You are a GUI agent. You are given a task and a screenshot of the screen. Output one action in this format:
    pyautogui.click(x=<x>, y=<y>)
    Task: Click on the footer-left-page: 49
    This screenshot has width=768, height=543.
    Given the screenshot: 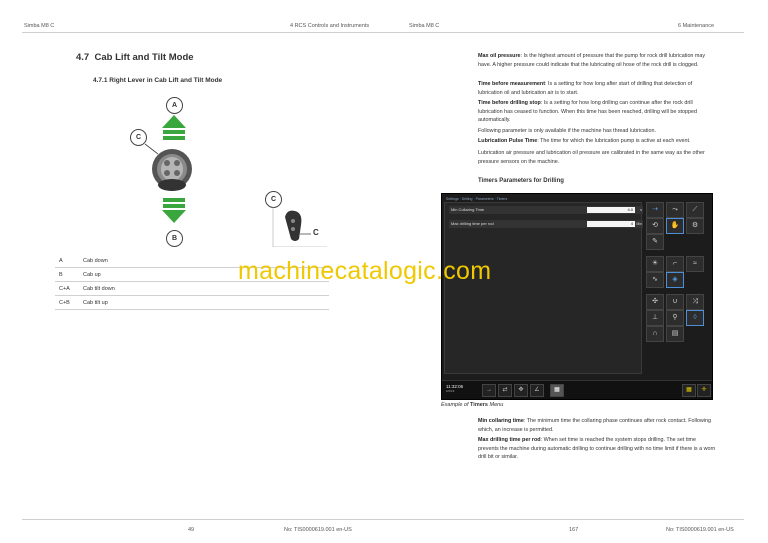 What is the action you would take?
    pyautogui.click(x=191, y=530)
    